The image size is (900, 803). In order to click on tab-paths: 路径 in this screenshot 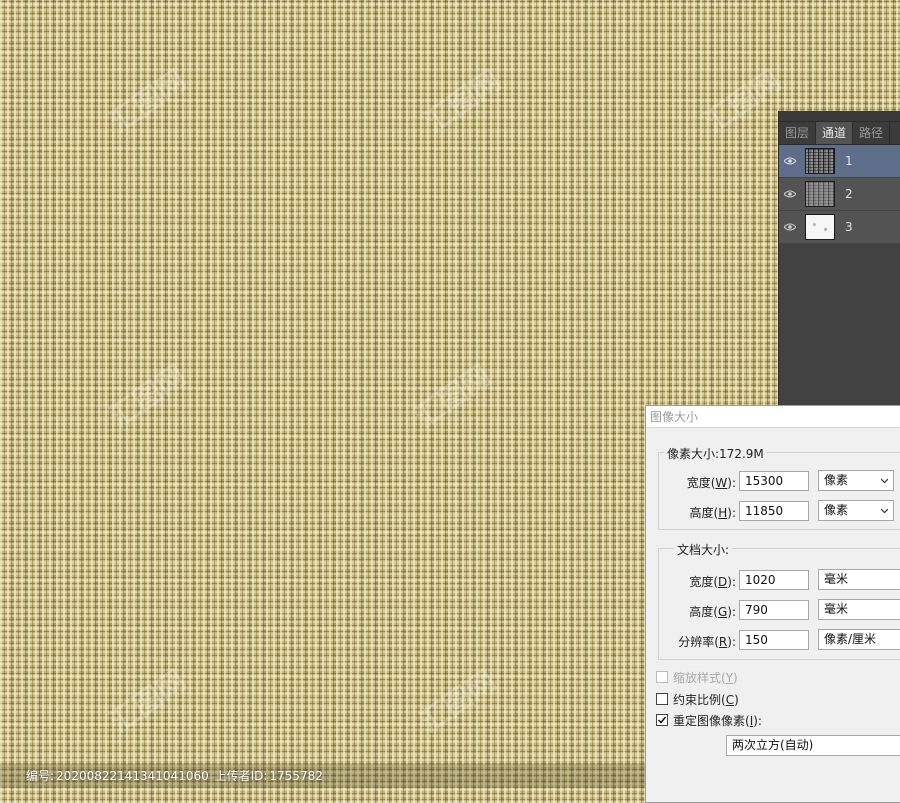, I will do `click(872, 133)`.